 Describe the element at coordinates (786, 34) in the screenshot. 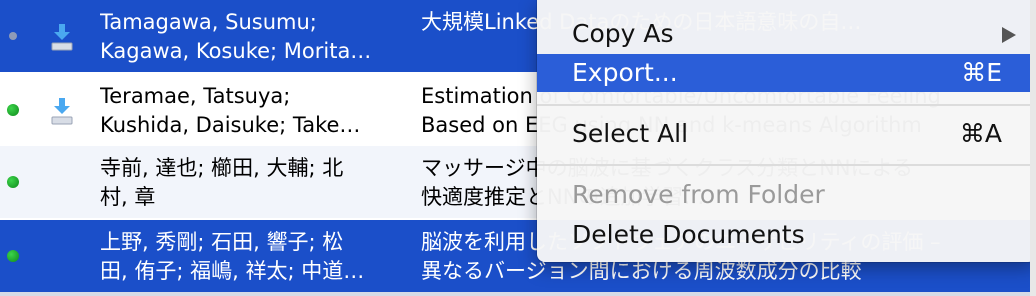

I see `menu-item-copy-as: Copy As` at that location.